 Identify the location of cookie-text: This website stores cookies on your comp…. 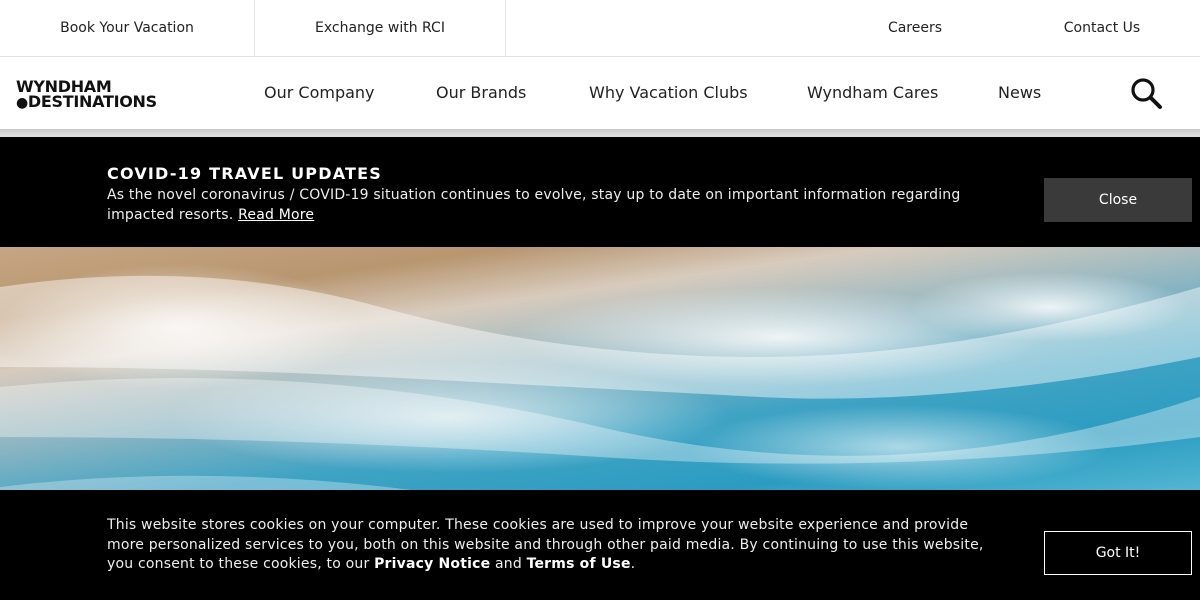
(552, 545).